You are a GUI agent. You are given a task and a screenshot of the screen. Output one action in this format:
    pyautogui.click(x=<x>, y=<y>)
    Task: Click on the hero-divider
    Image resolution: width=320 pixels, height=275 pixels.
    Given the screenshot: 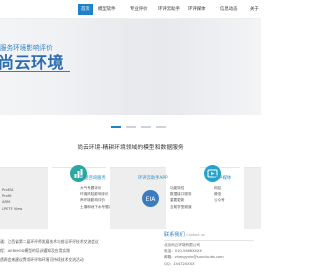 What is the action you would take?
    pyautogui.click(x=35, y=71)
    